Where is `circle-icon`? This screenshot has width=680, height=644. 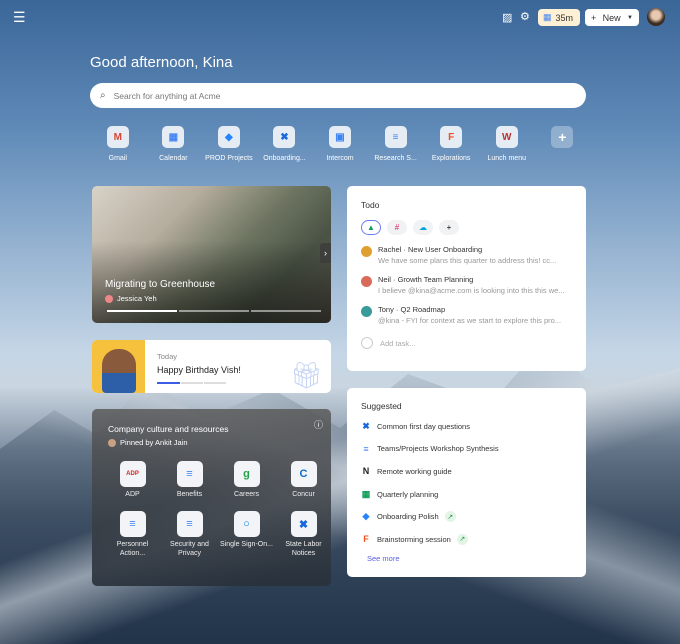
circle-icon is located at coordinates (367, 343).